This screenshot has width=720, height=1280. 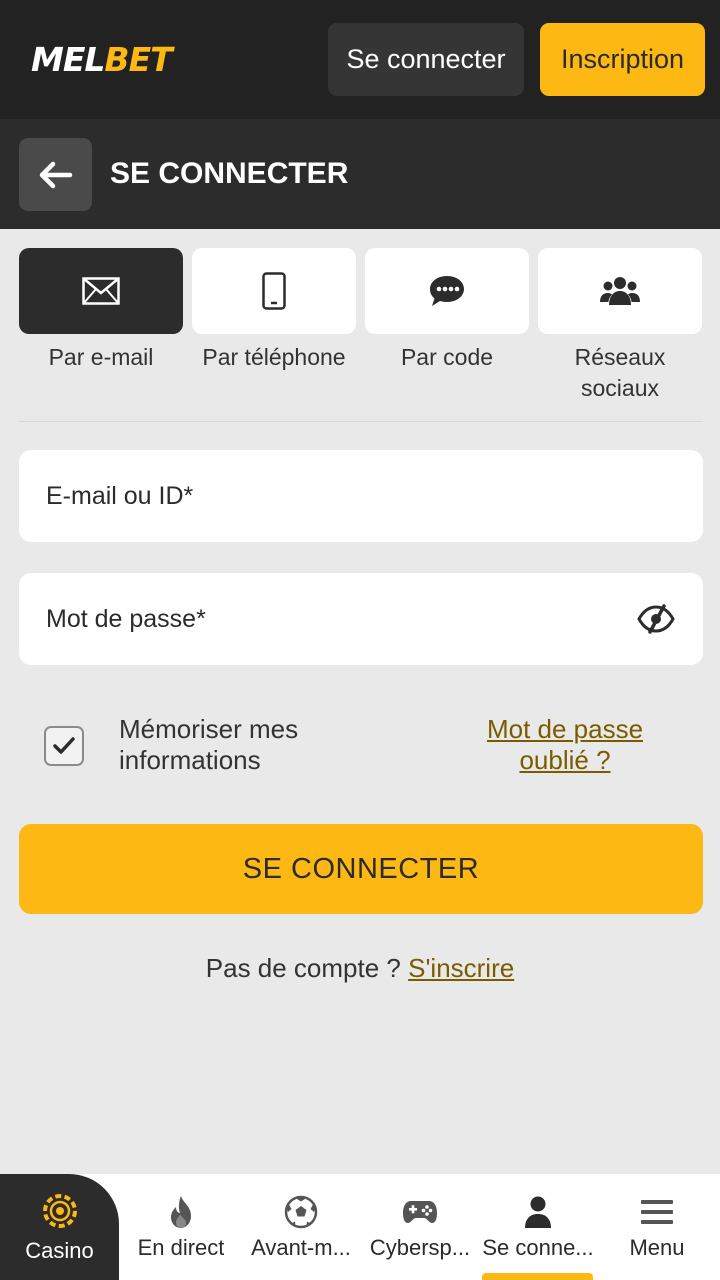 What do you see at coordinates (657, 1212) in the screenshot?
I see `hamburger-menu-icon` at bounding box center [657, 1212].